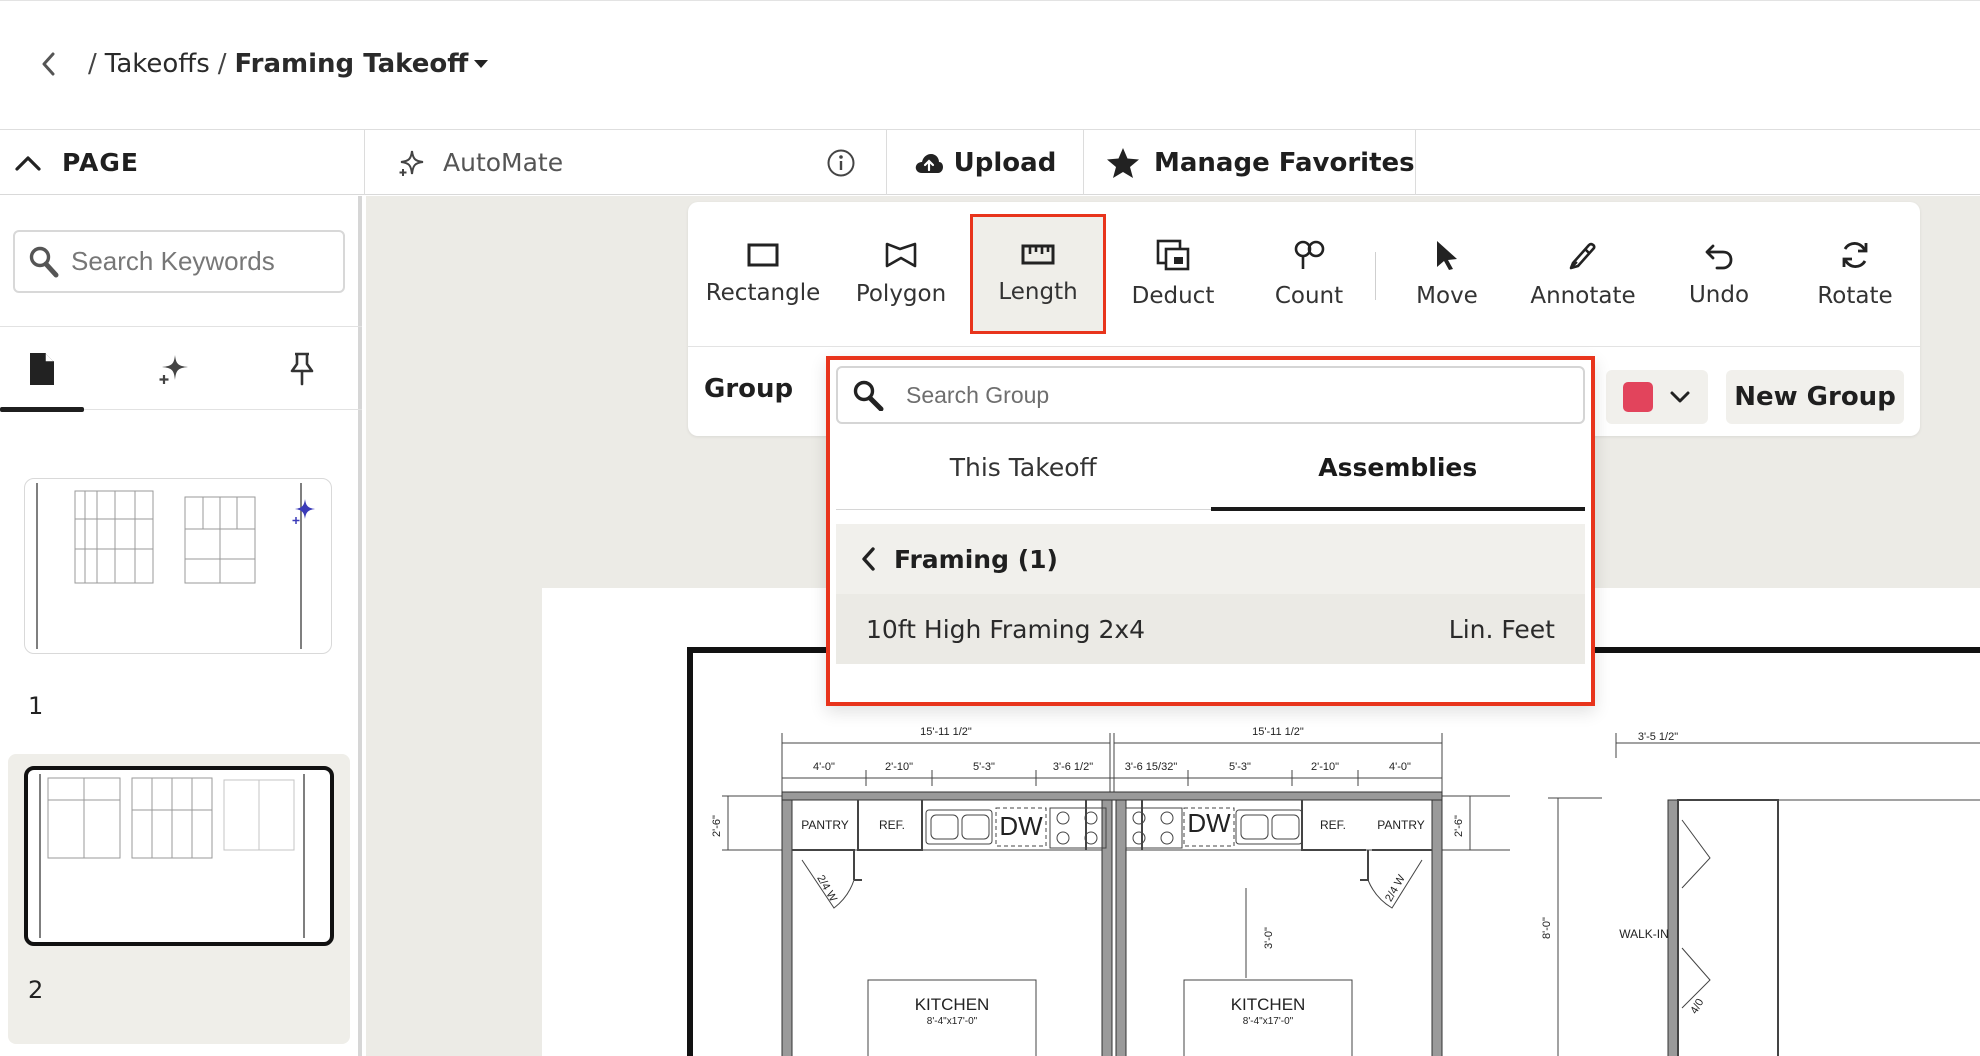 The height and width of the screenshot is (1056, 1980). Describe the element at coordinates (1210, 559) in the screenshot. I see `framing-section-header: Framing (1)` at that location.